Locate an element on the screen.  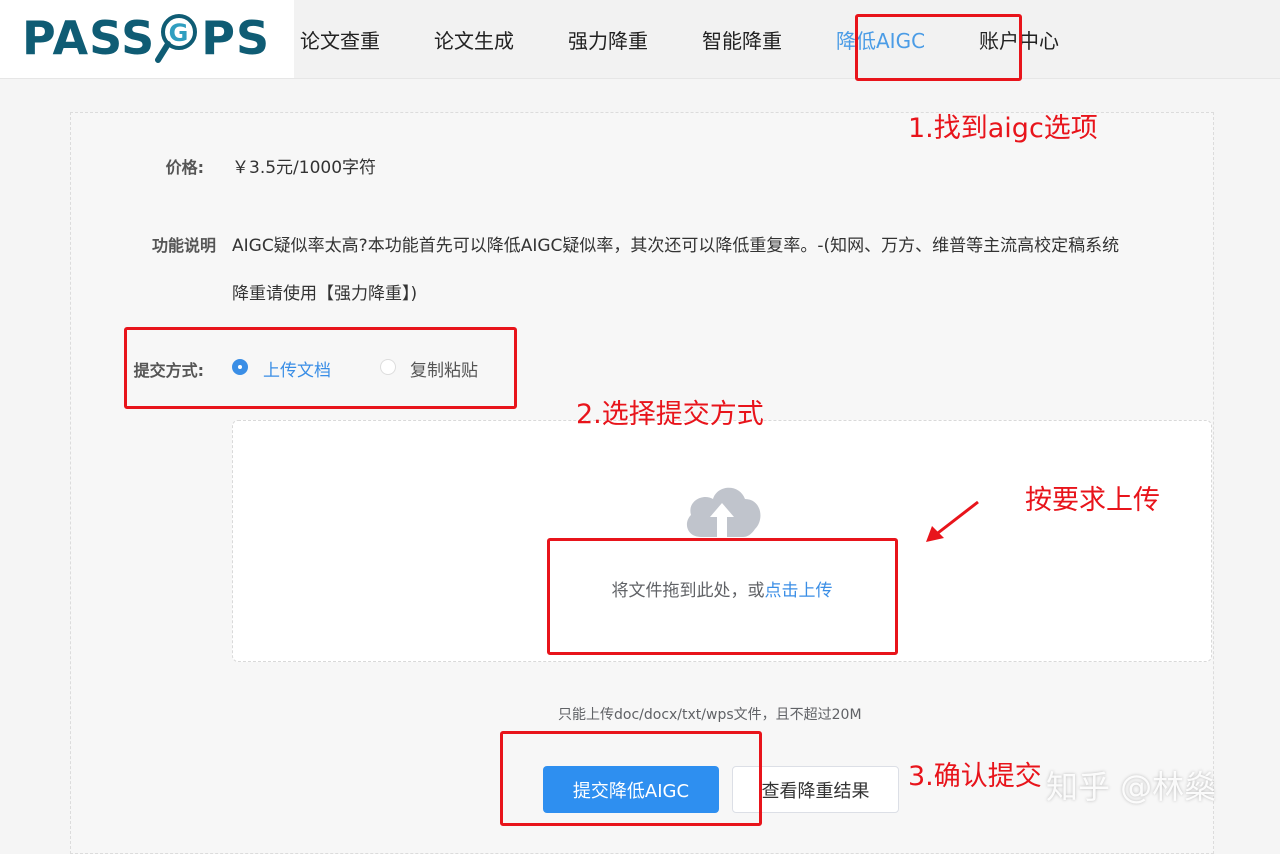
logo-text-left: PASS is located at coordinates (89, 38).